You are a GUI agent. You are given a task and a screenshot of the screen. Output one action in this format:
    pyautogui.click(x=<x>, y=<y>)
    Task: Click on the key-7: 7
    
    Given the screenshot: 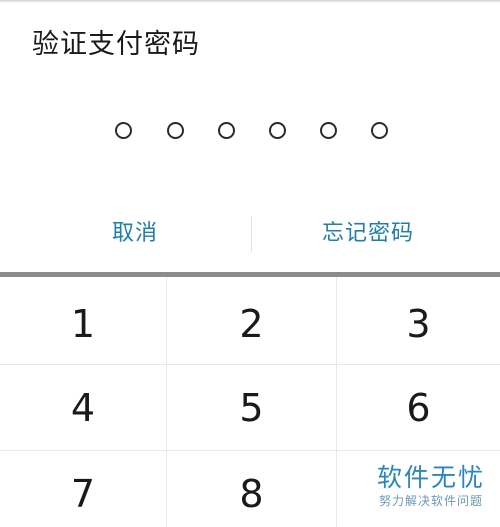 What is the action you would take?
    pyautogui.click(x=83, y=489)
    